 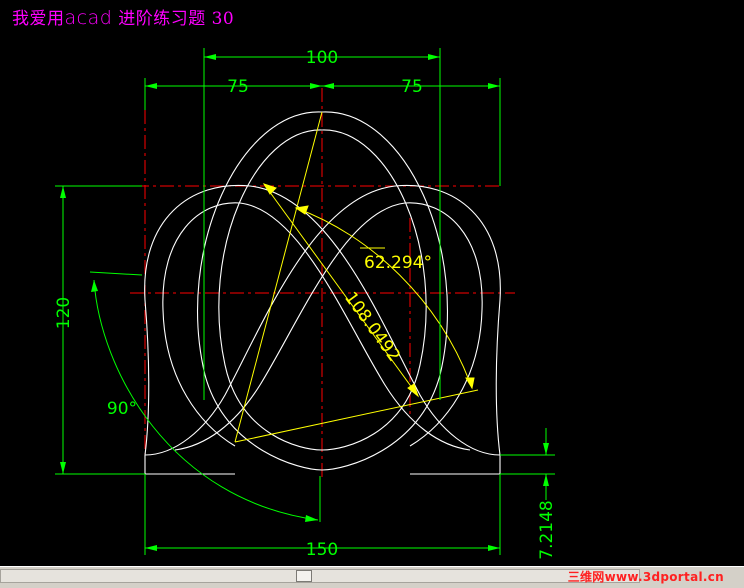 What do you see at coordinates (210, 57) in the screenshot?
I see `arrow-100-left` at bounding box center [210, 57].